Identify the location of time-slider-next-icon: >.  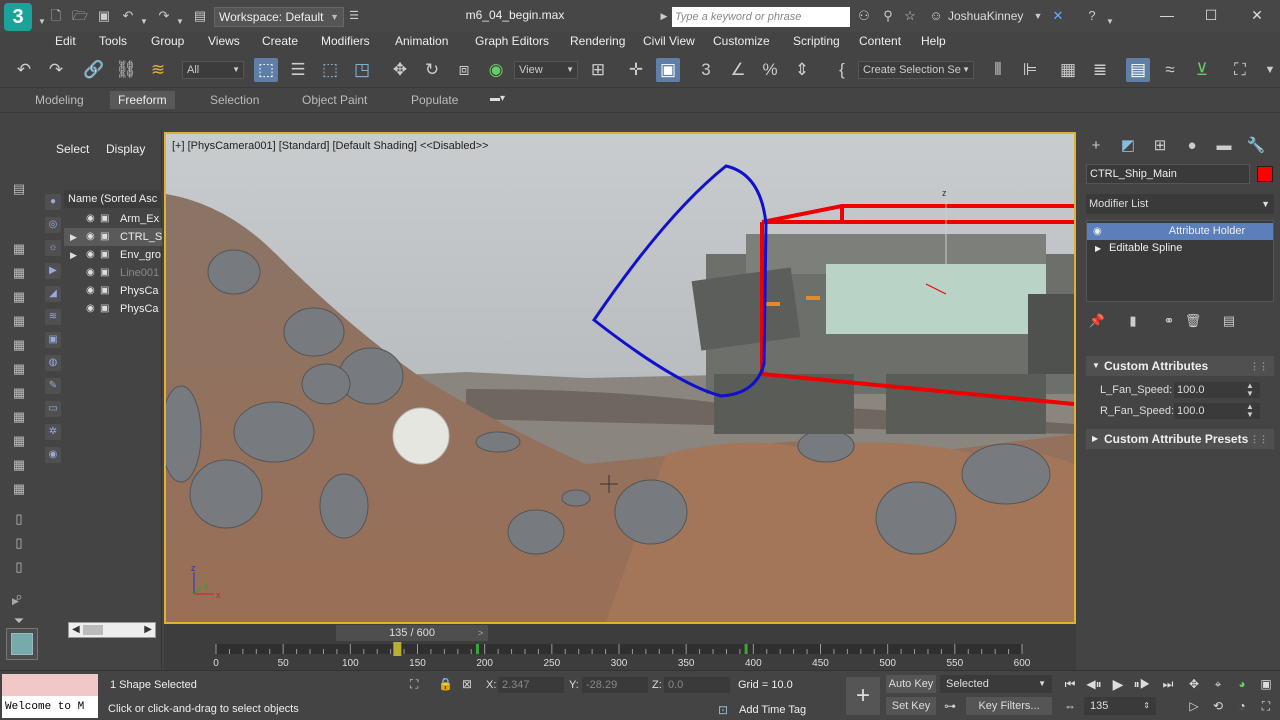
(480, 633).